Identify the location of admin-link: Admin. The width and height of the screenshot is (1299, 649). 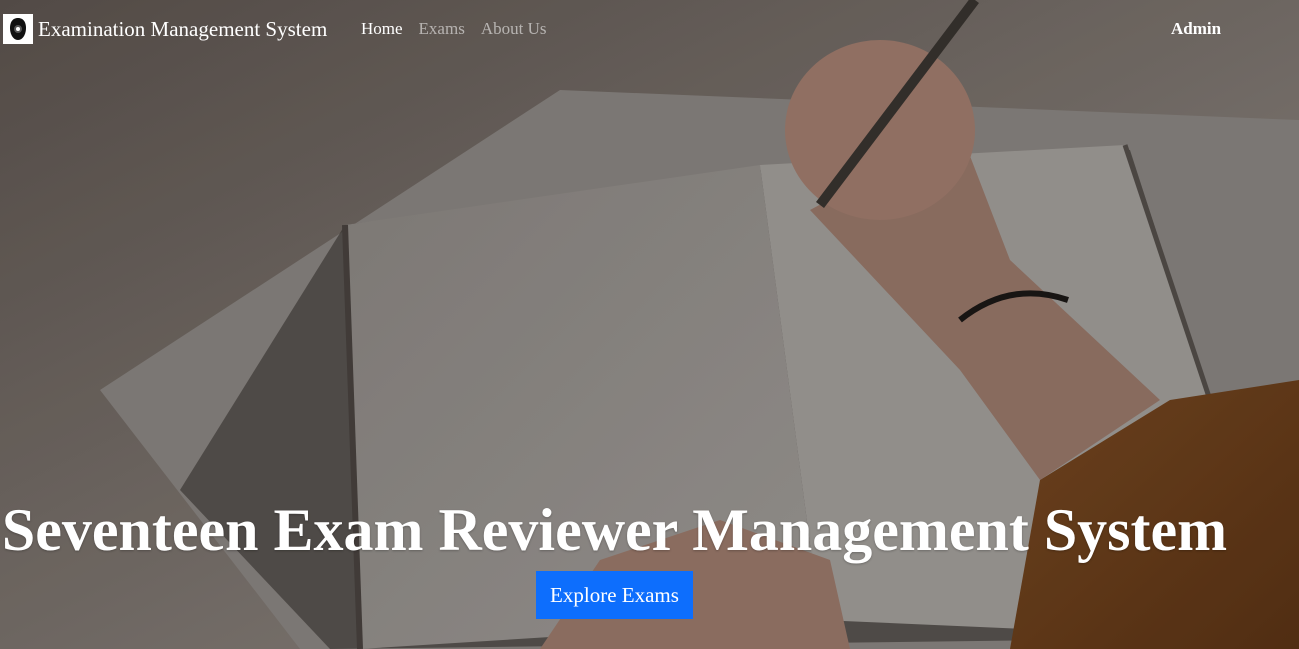
(1196, 29).